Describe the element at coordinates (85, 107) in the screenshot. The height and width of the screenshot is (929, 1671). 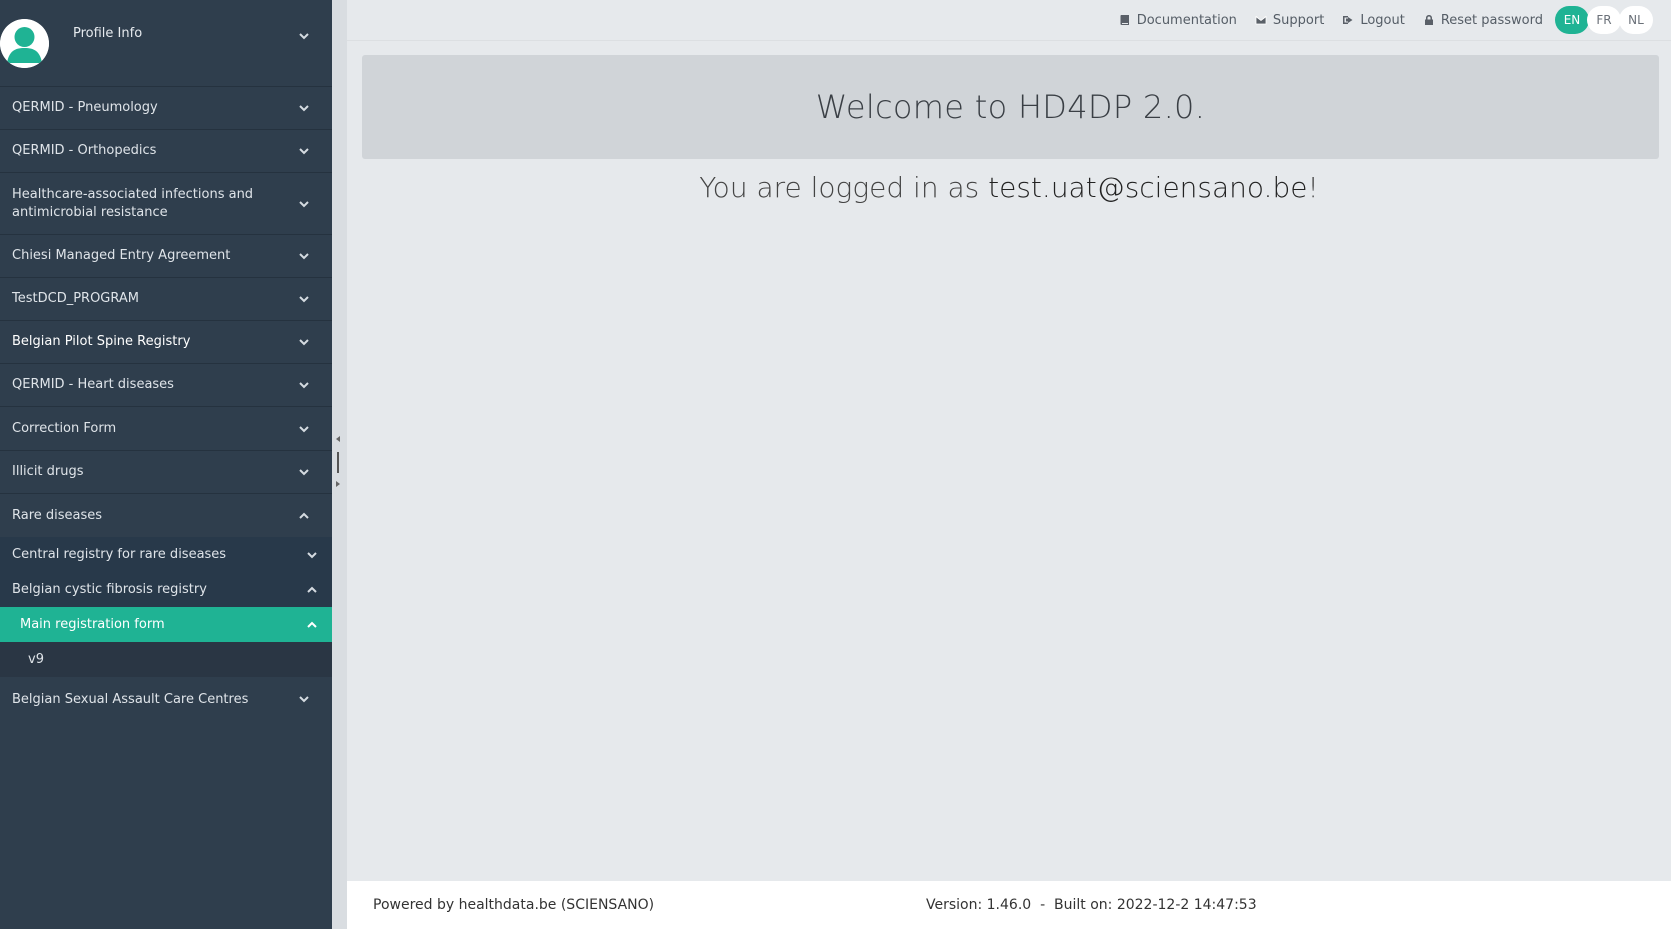
I see `sidebar-item-label: QERMID - Pneumology` at that location.